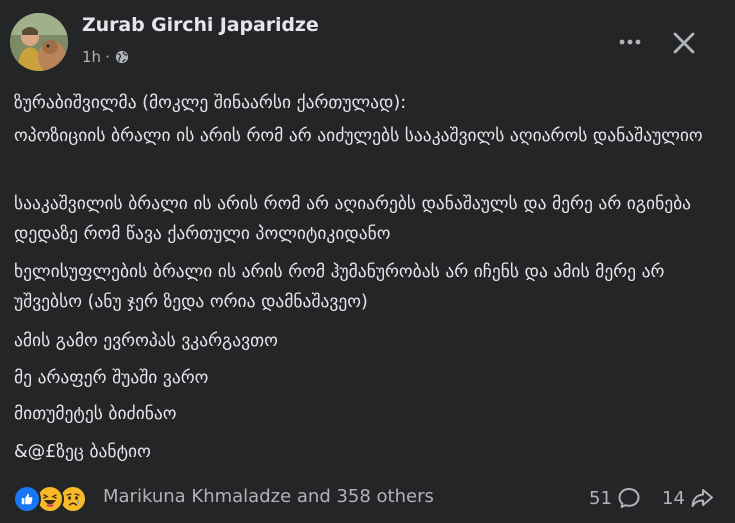  I want to click on close-button, so click(684, 43).